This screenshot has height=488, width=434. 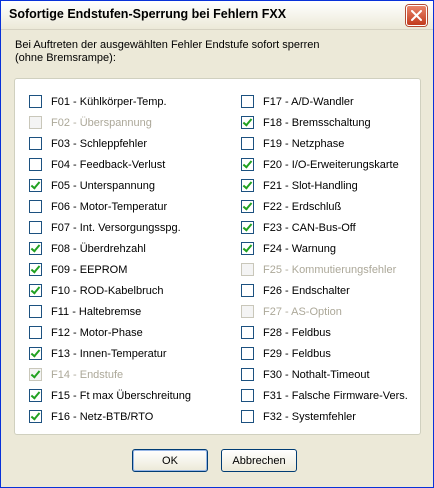 I want to click on error-label: F04 - Feedback-Verlust, so click(x=108, y=164).